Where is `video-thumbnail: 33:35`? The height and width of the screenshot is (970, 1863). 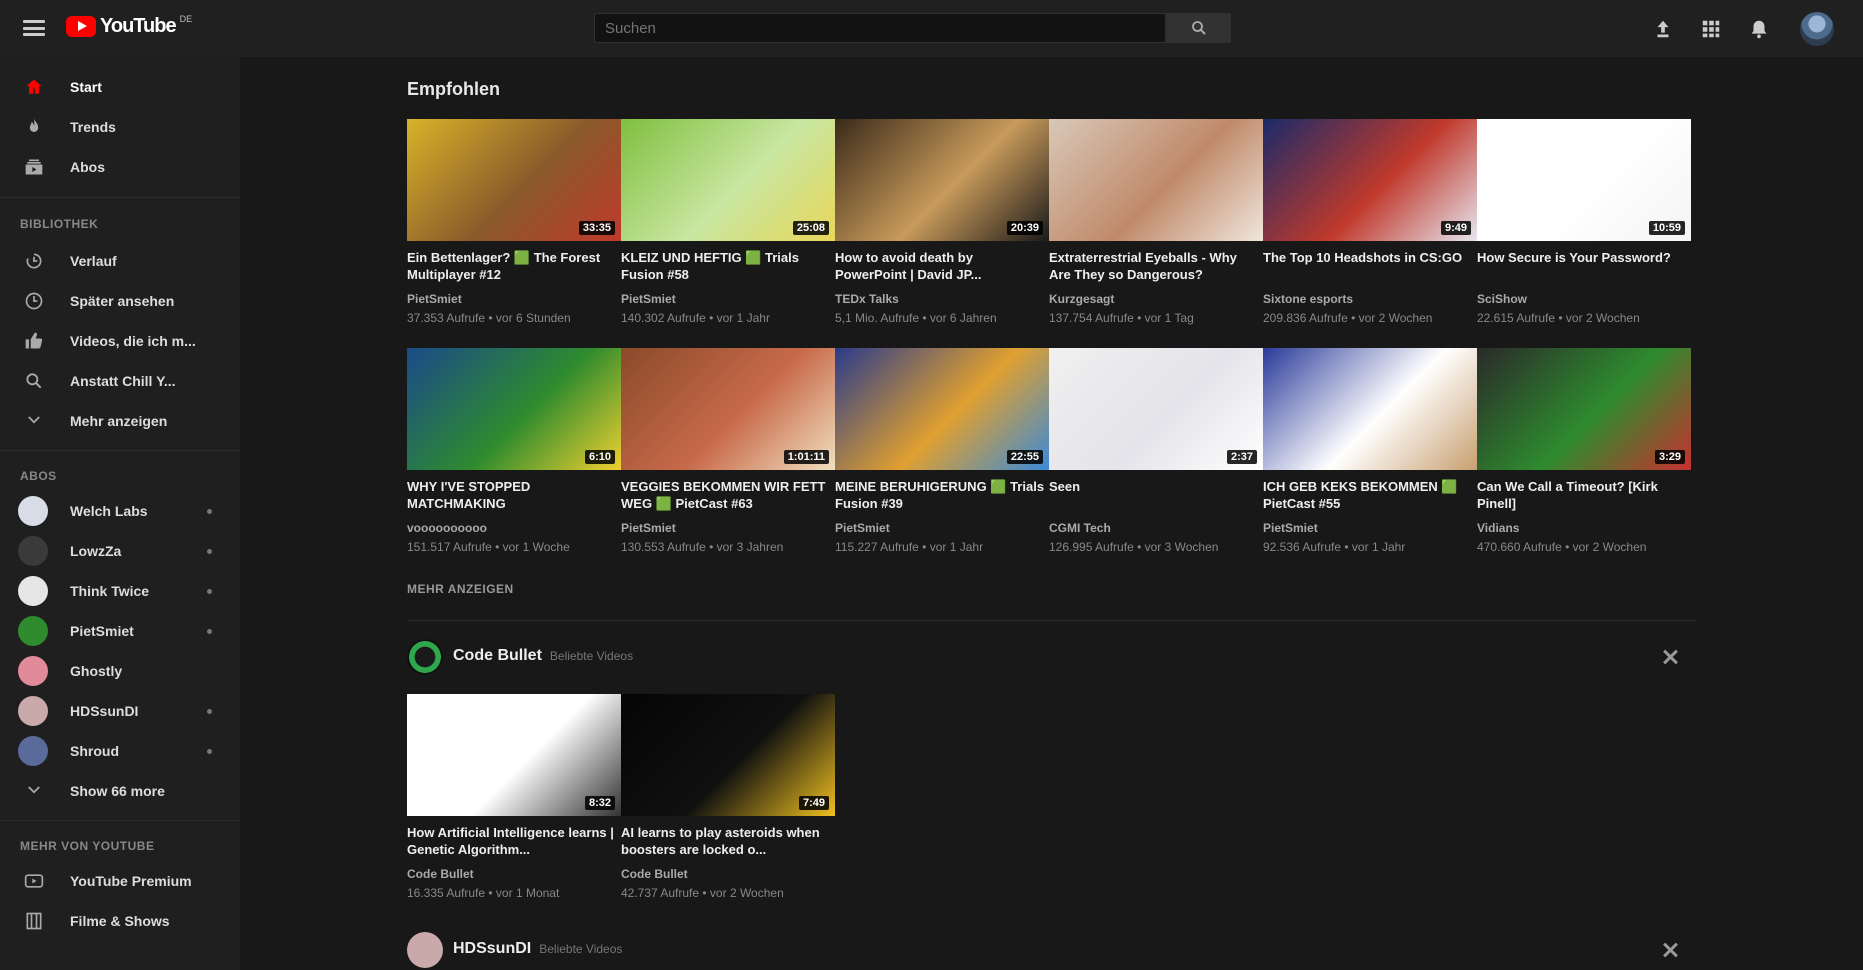 video-thumbnail: 33:35 is located at coordinates (514, 180).